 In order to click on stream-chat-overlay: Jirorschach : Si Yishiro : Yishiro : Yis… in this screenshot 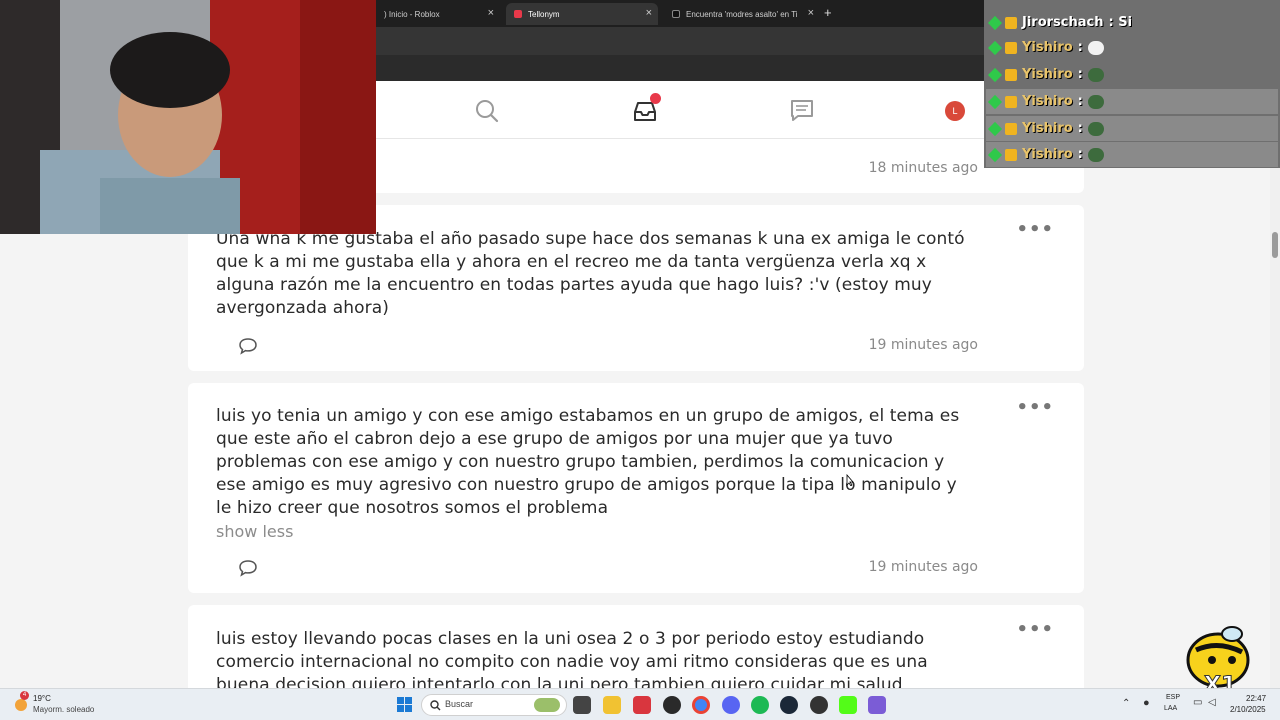, I will do `click(1132, 84)`.